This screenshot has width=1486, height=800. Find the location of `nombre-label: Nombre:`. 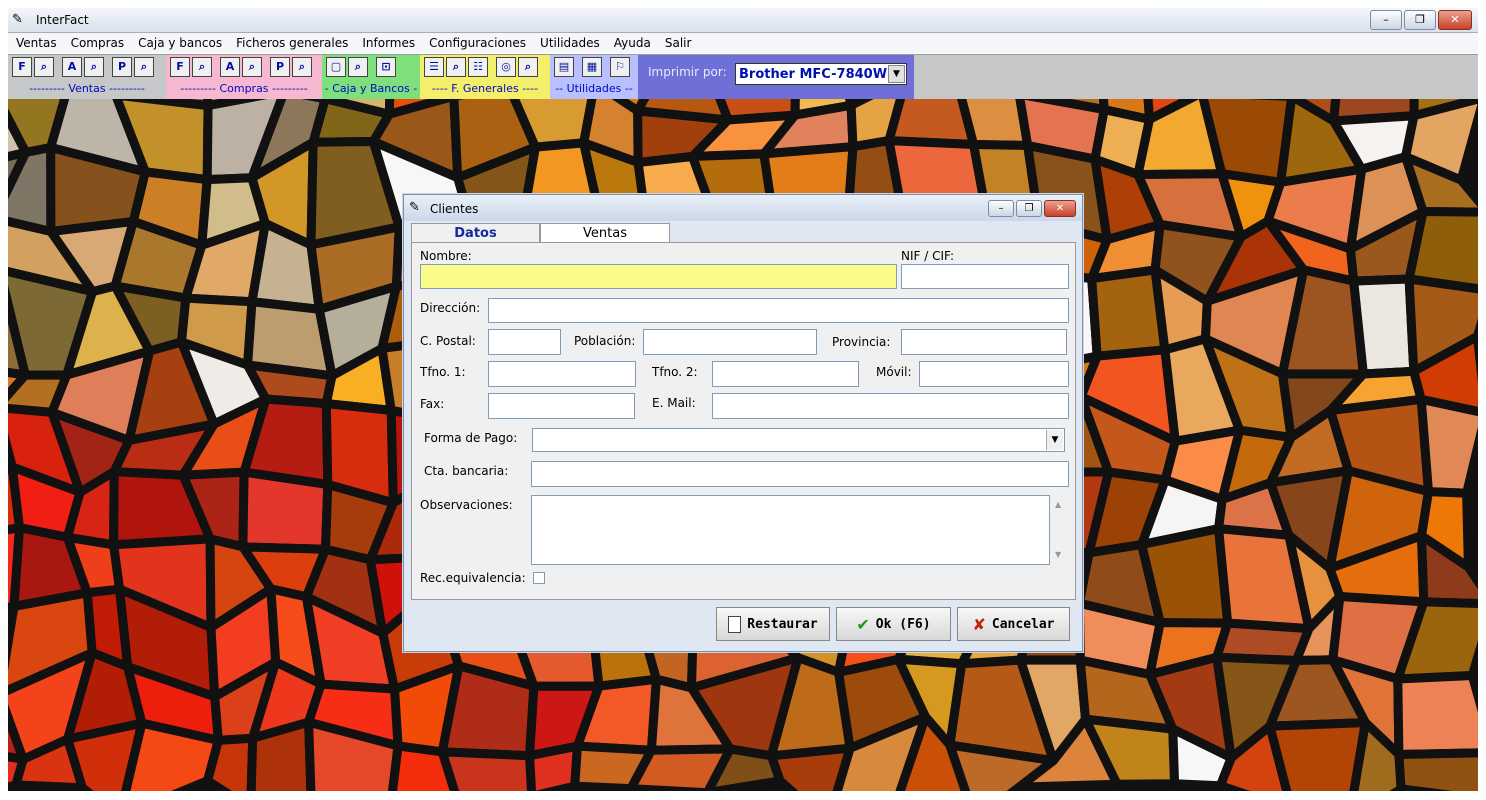

nombre-label: Nombre: is located at coordinates (446, 256).